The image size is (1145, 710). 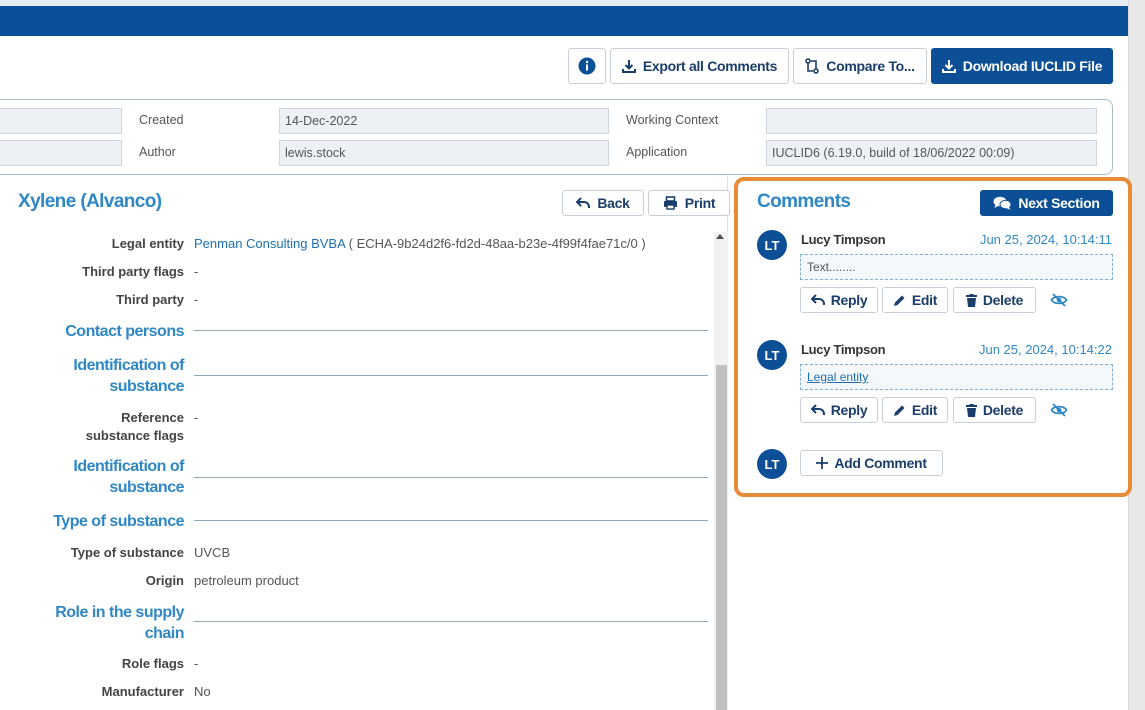 I want to click on add-comment-button: Add Comment, so click(x=871, y=463).